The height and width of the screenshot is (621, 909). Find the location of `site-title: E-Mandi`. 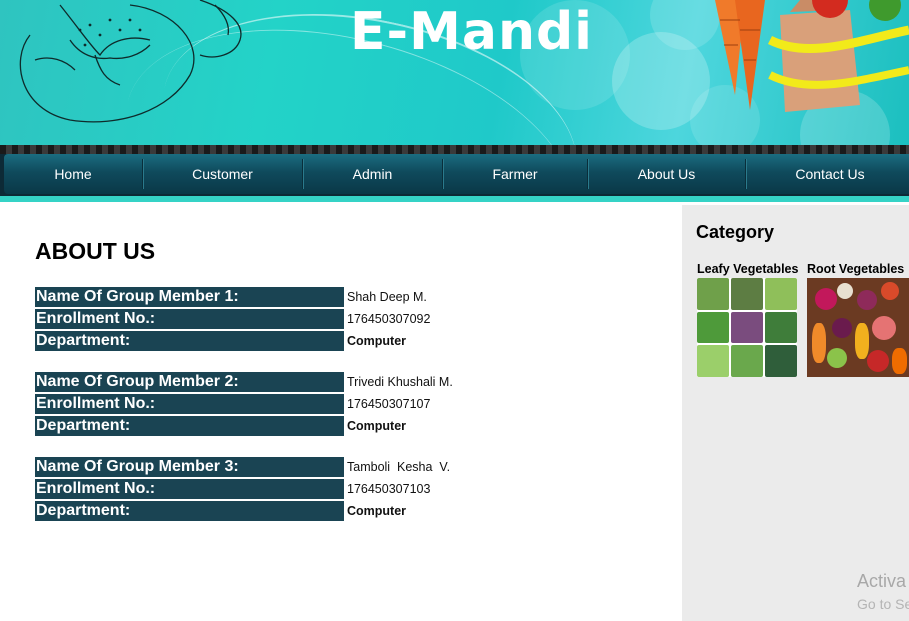

site-title: E-Mandi is located at coordinates (472, 32).